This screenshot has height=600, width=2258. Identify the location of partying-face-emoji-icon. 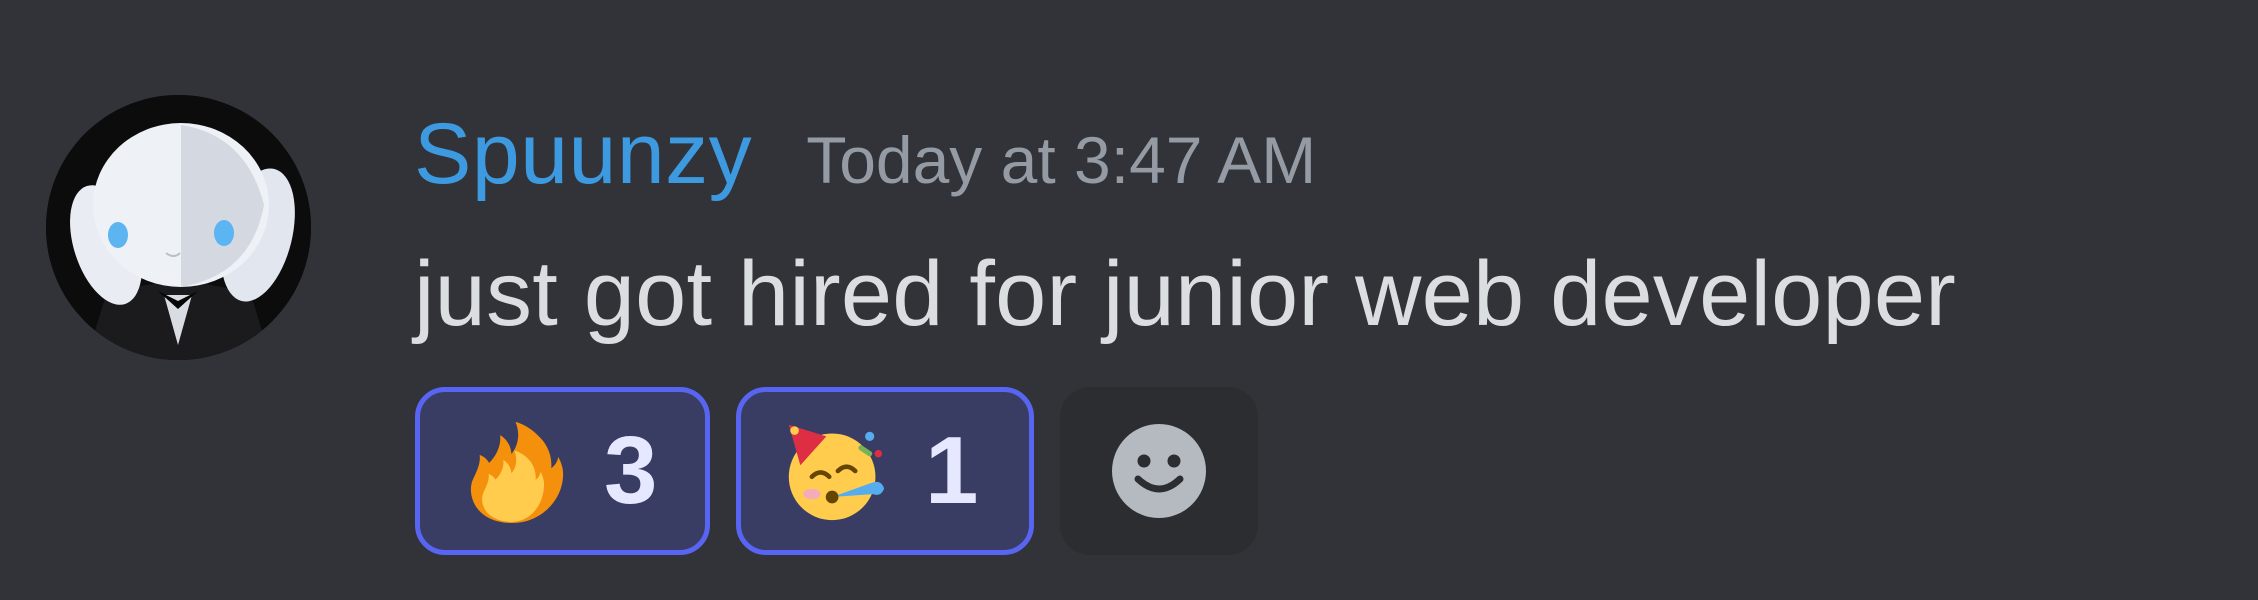
(836, 472).